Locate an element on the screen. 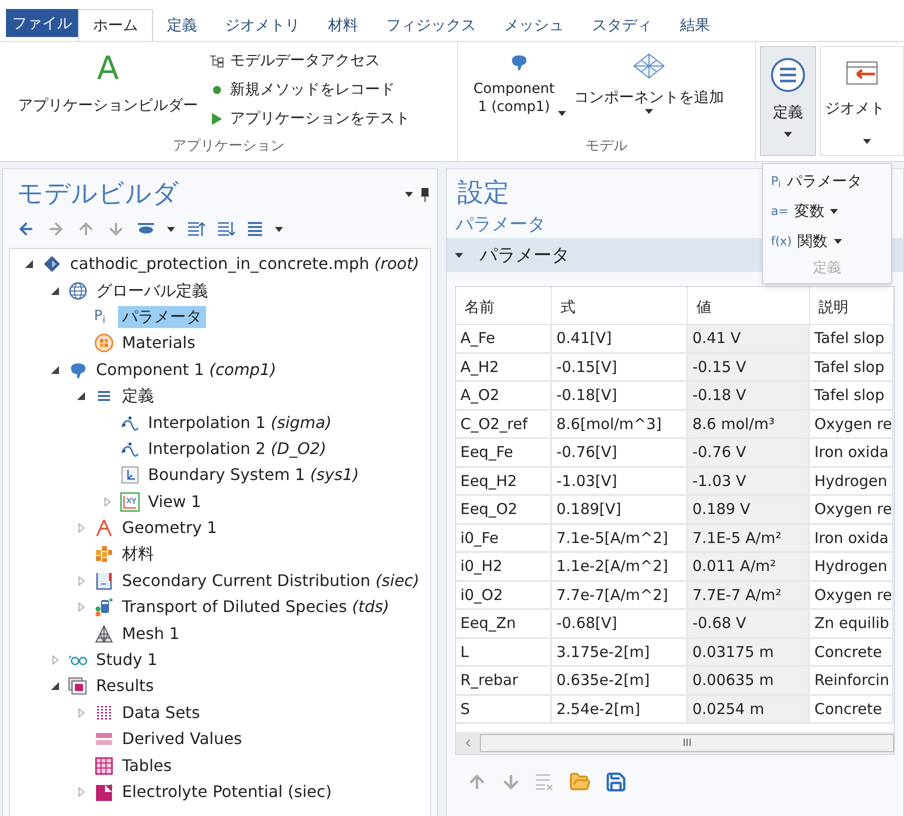 The height and width of the screenshot is (816, 904). ribbon-tab: フィジックス is located at coordinates (431, 25).